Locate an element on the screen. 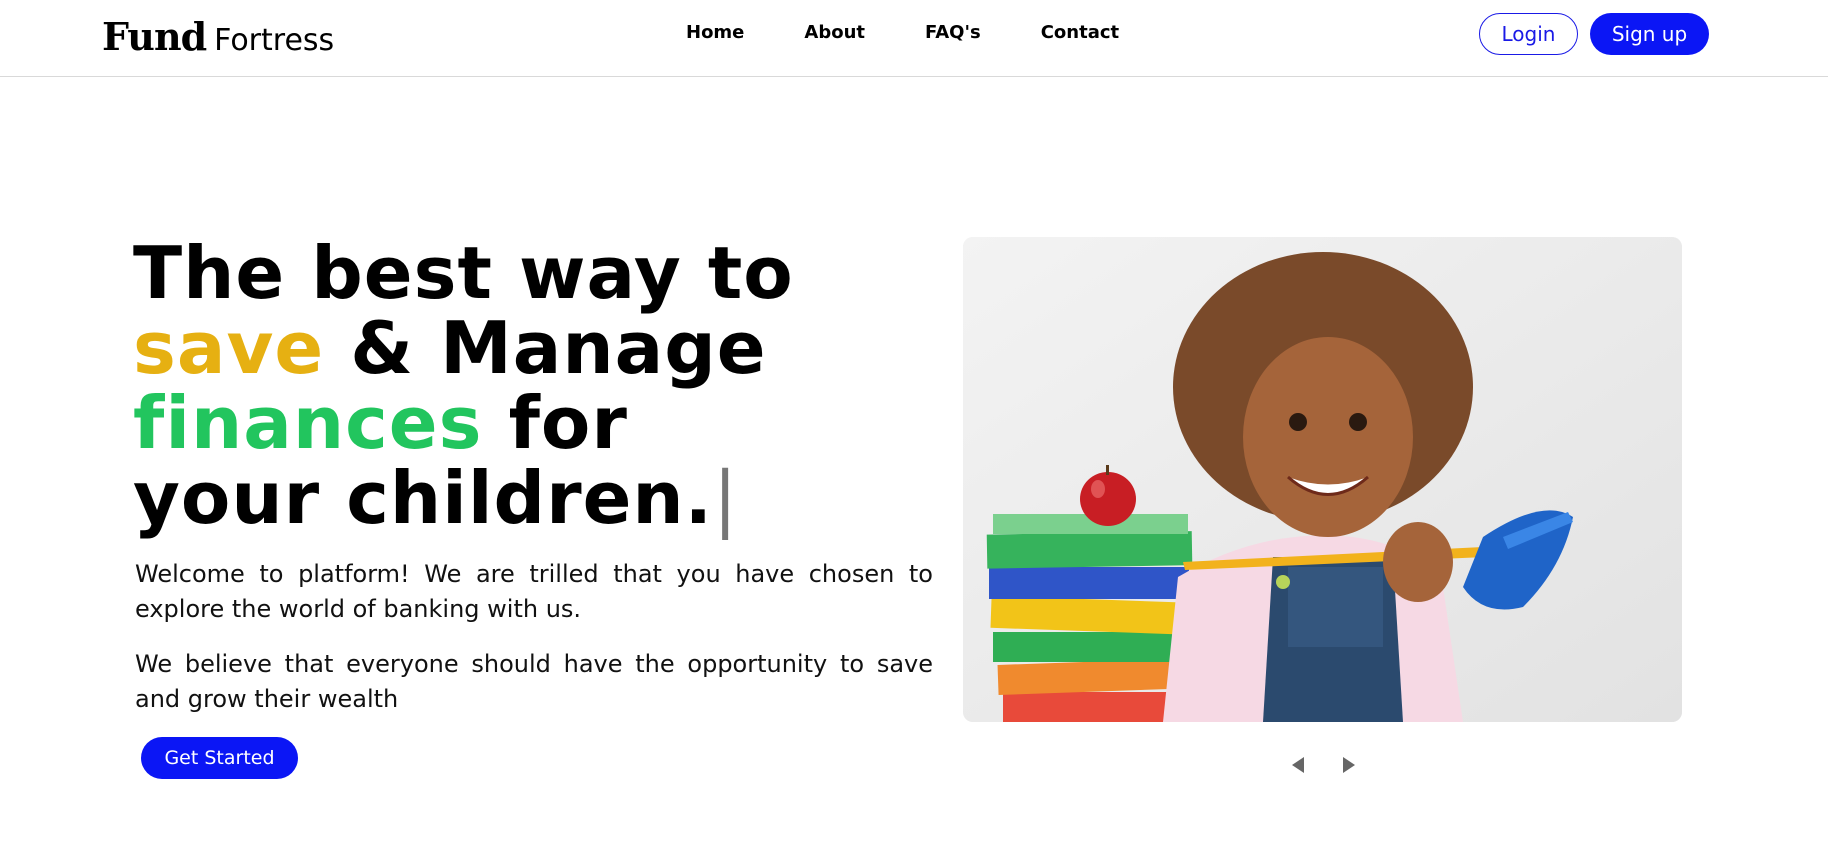 The image size is (1828, 866). get-started-button: Get Started is located at coordinates (219, 758).